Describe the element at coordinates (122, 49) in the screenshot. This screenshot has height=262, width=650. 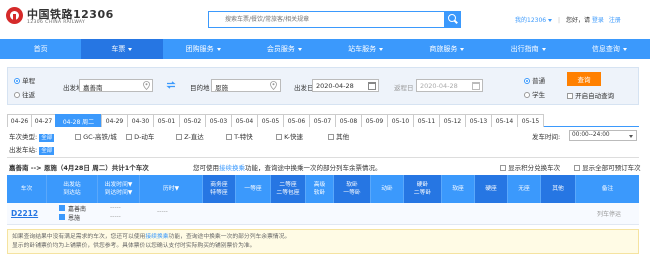
I see `nav-item-tickets: 车票` at that location.